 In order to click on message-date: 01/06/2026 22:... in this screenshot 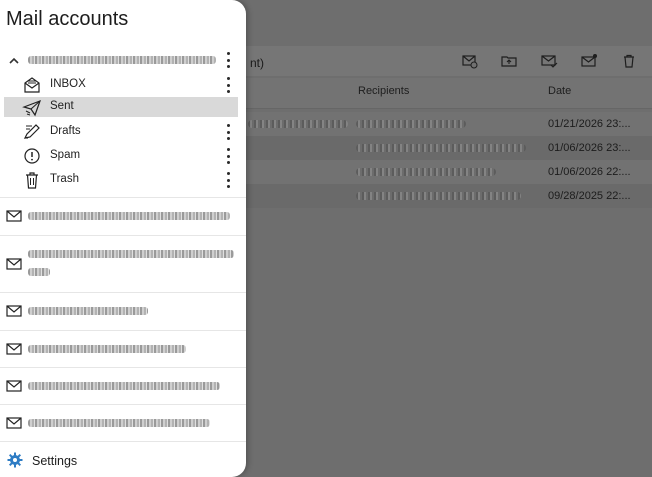, I will do `click(589, 172)`.